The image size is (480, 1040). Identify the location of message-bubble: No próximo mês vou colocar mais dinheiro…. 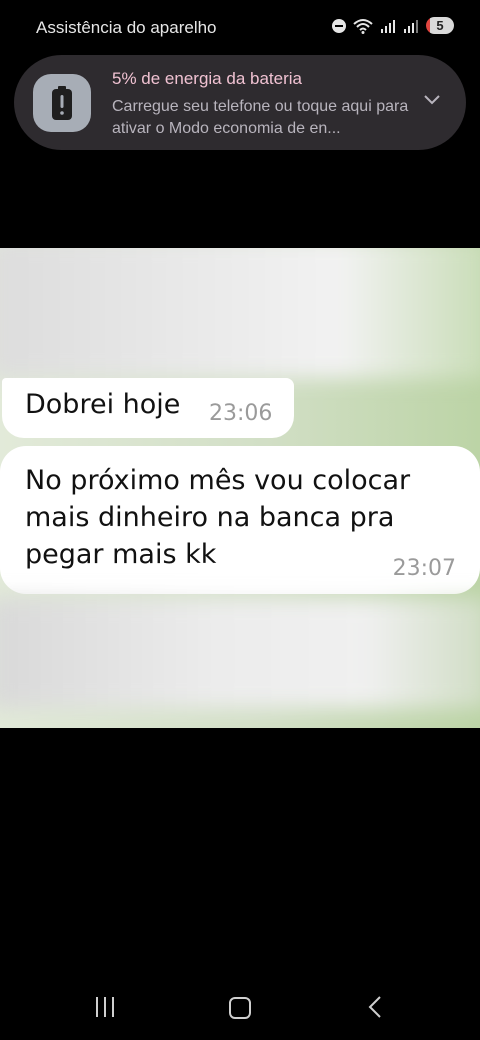
(240, 520).